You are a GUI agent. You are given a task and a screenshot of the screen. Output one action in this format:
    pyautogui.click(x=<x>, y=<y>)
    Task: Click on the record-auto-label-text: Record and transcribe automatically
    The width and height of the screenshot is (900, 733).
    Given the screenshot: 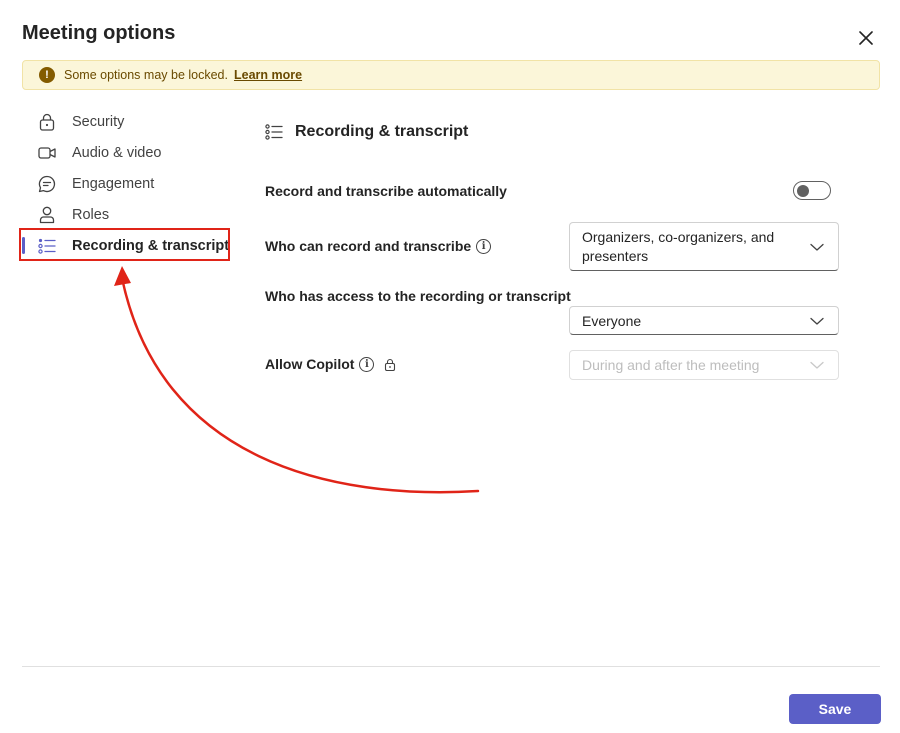 What is the action you would take?
    pyautogui.click(x=386, y=191)
    